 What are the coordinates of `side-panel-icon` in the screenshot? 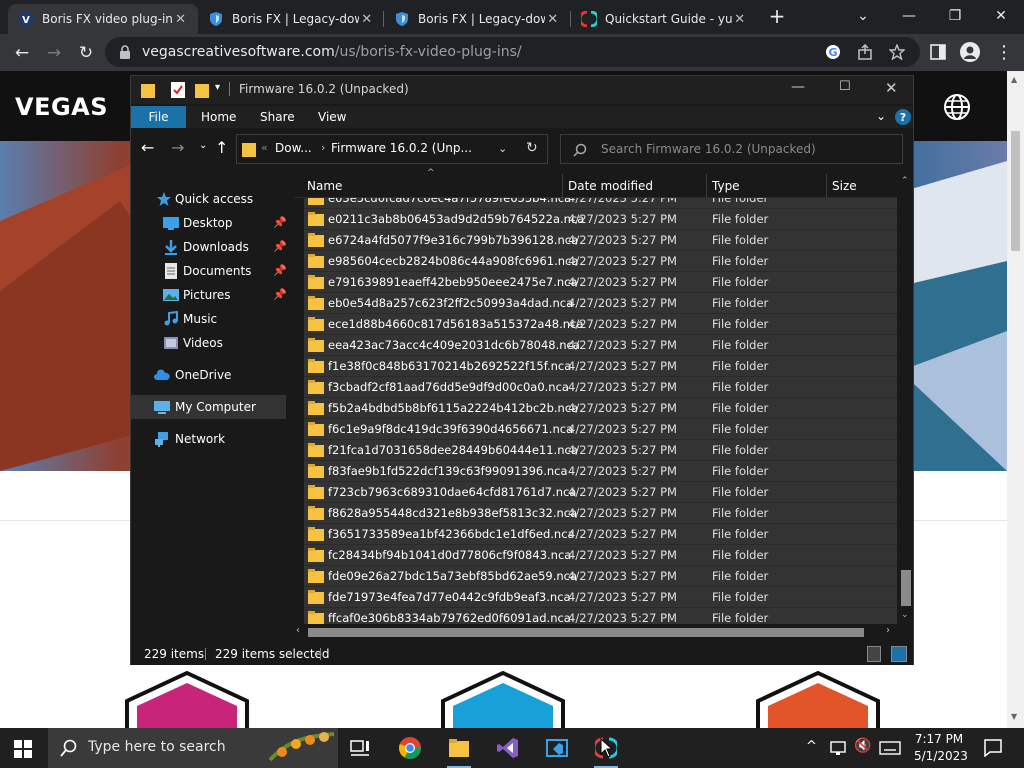 It's located at (938, 52).